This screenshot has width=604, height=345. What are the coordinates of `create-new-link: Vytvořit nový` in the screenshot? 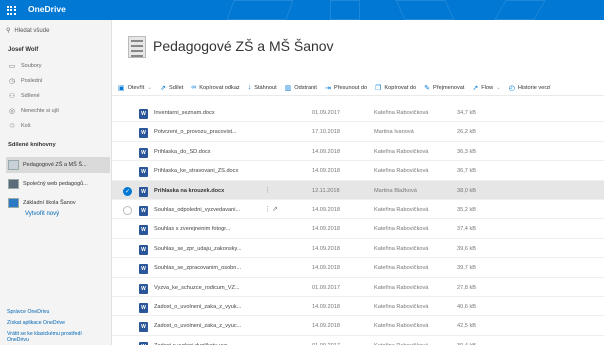 It's located at (42, 214).